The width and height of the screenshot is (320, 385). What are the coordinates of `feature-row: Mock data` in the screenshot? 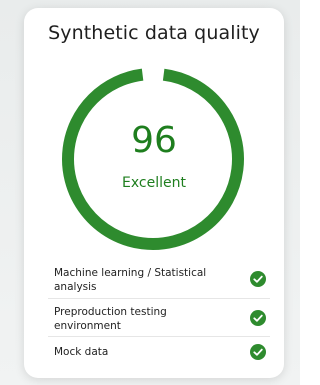 It's located at (159, 352).